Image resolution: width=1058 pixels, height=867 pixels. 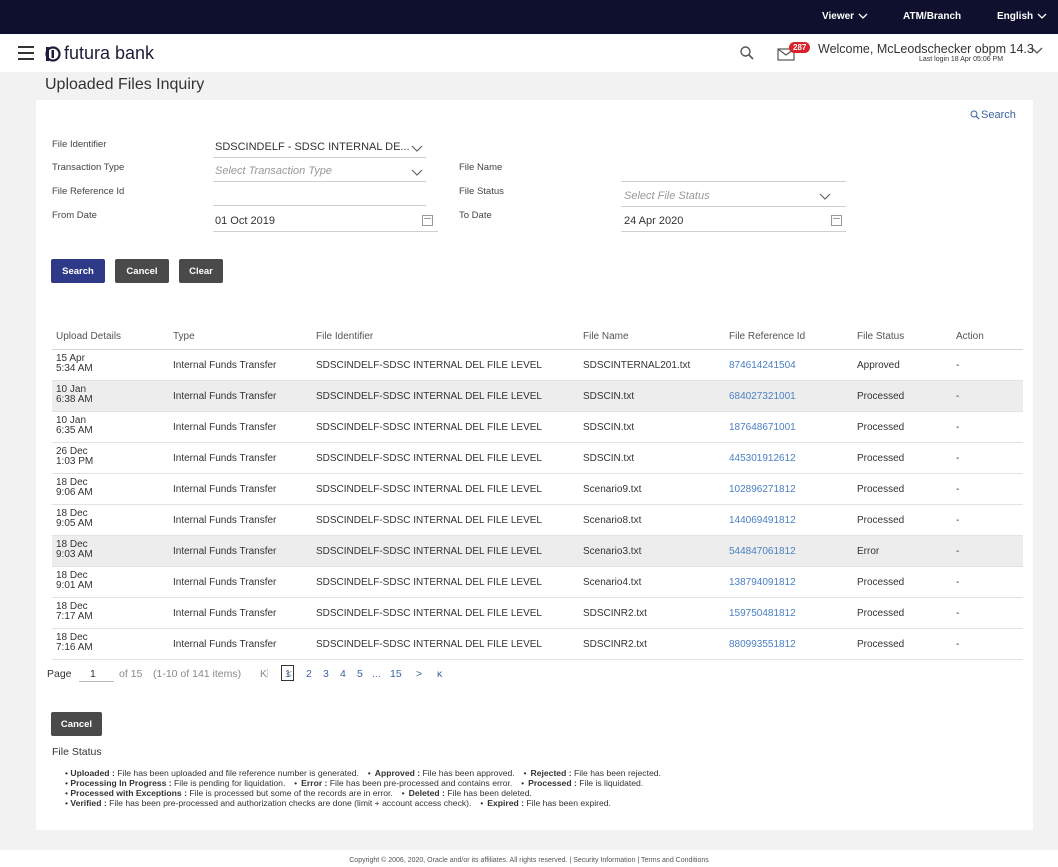 I want to click on file-identifier-label: File Identifier, so click(x=79, y=144).